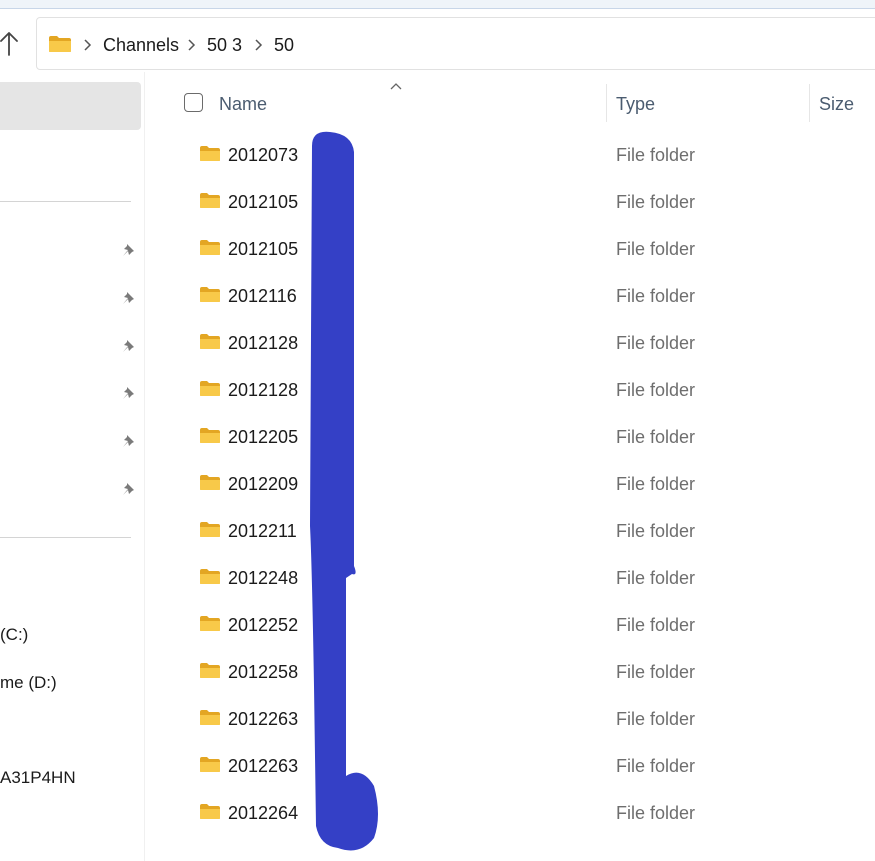  I want to click on file-name: 2012258, so click(263, 672).